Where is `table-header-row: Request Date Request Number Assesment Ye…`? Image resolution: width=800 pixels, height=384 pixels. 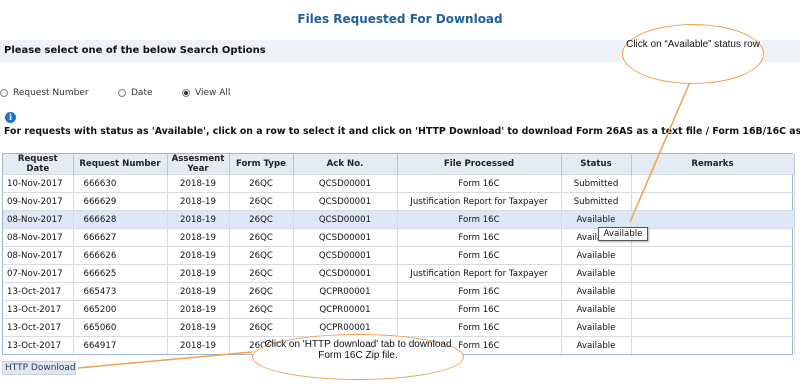 table-header-row: Request Date Request Number Assesment Ye… is located at coordinates (399, 164).